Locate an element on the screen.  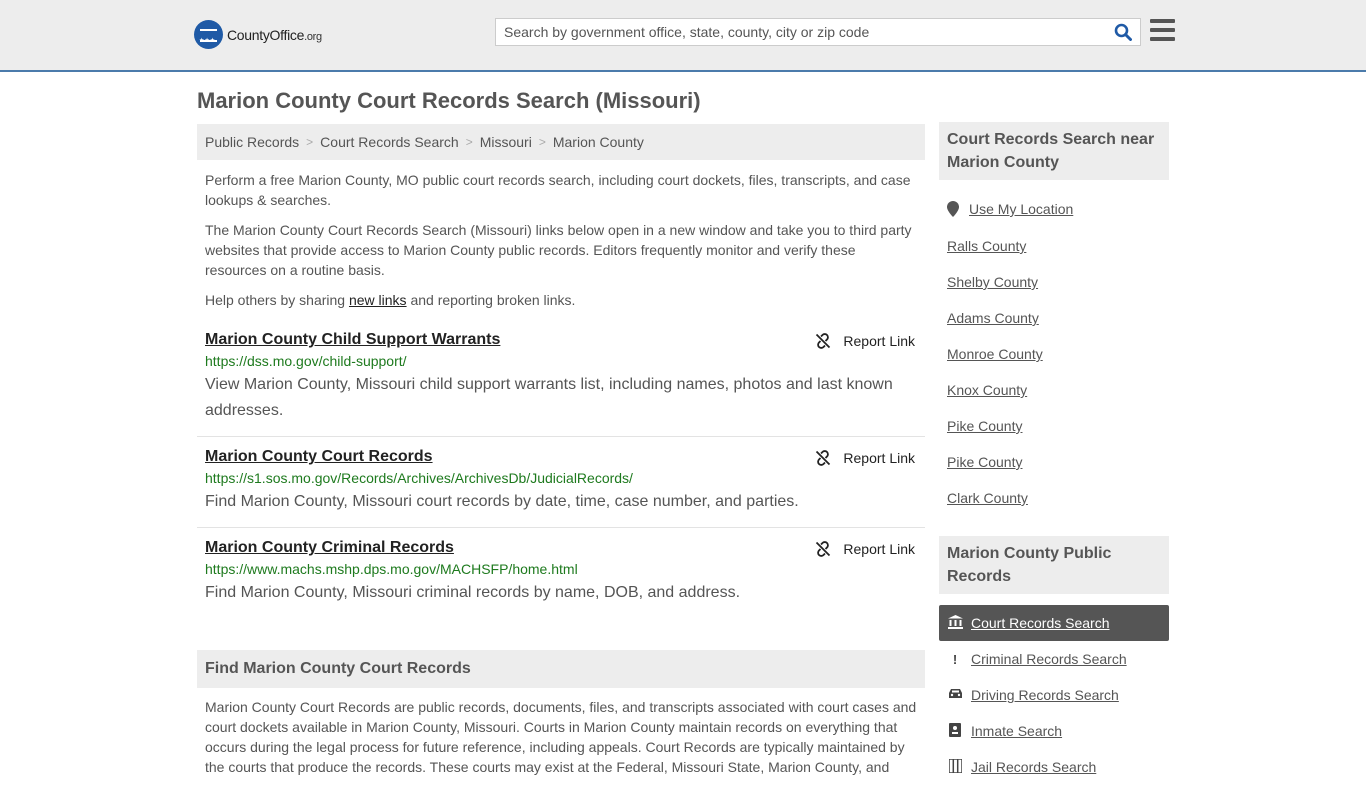
search-input is located at coordinates (801, 32).